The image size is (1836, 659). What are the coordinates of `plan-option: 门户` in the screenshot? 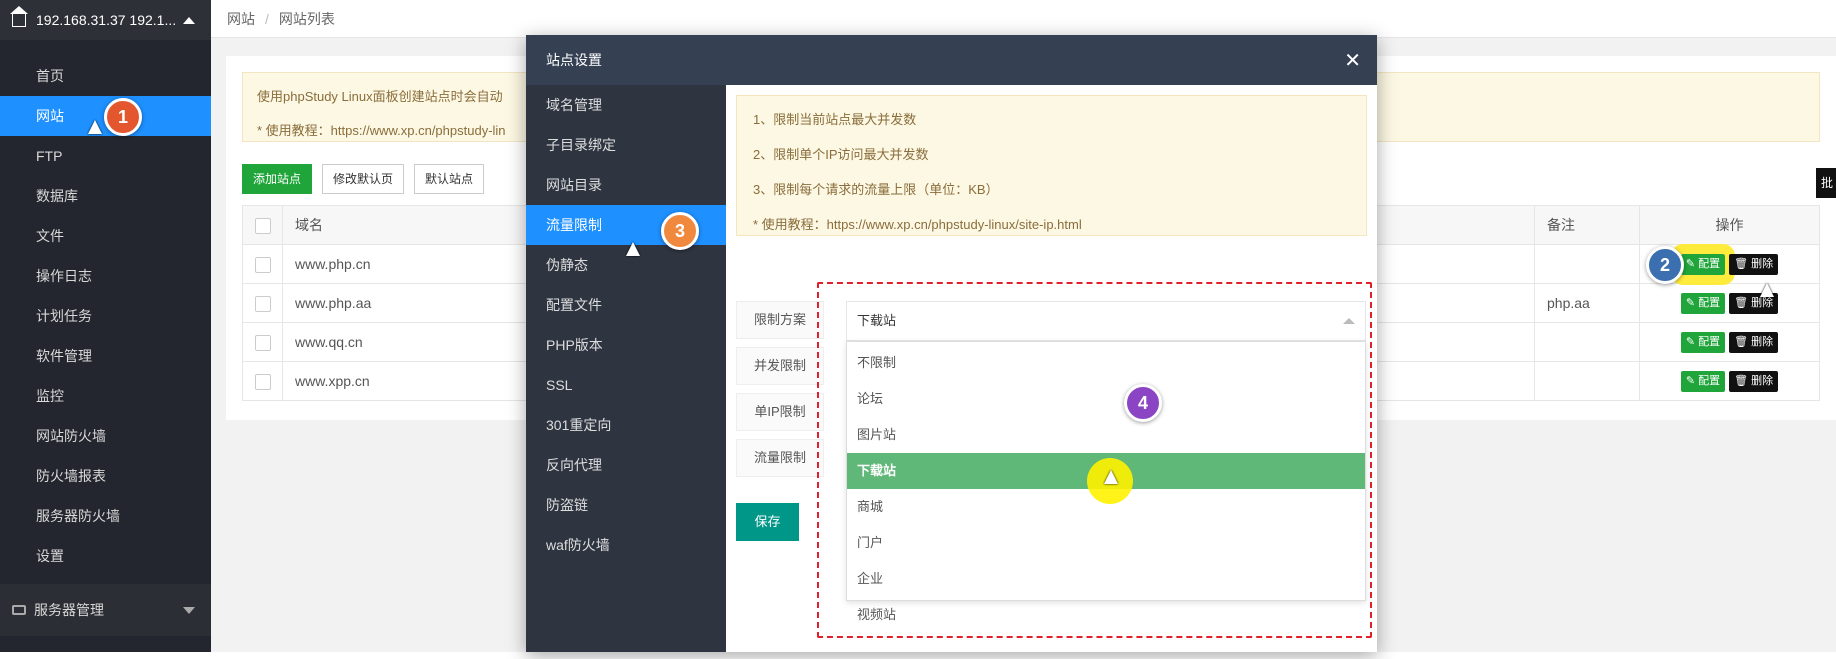 It's located at (1106, 543).